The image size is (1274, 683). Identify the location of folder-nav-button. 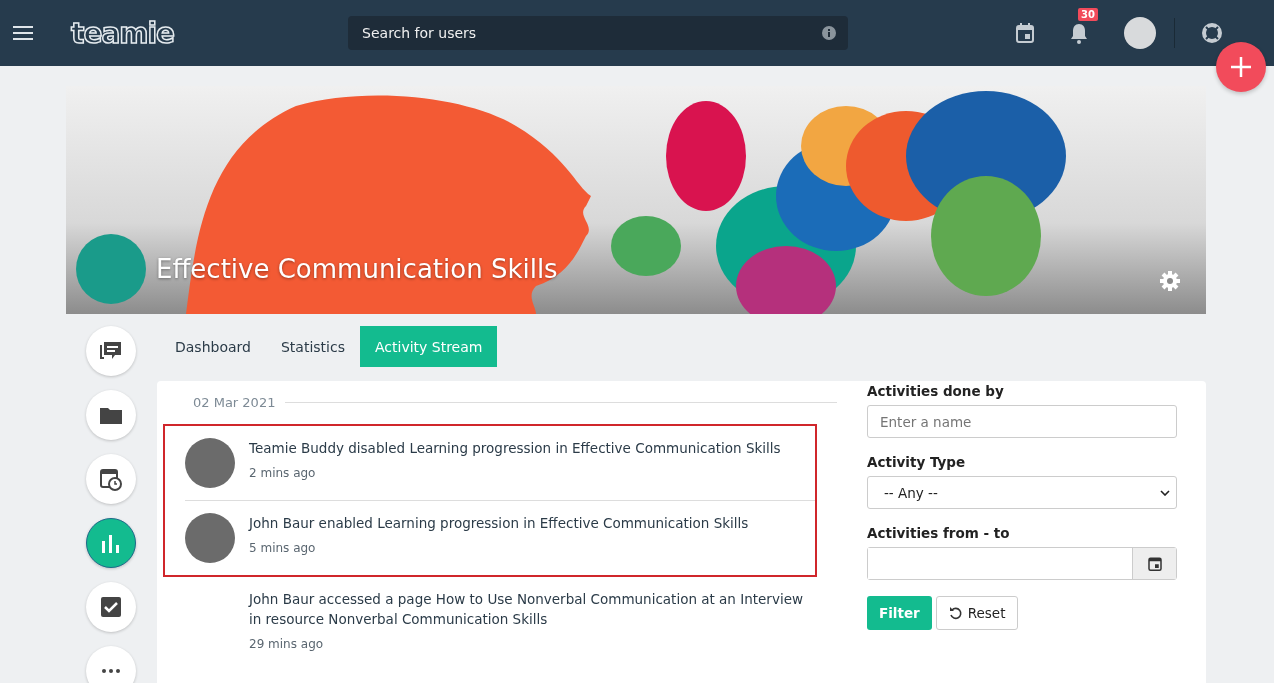
(111, 415).